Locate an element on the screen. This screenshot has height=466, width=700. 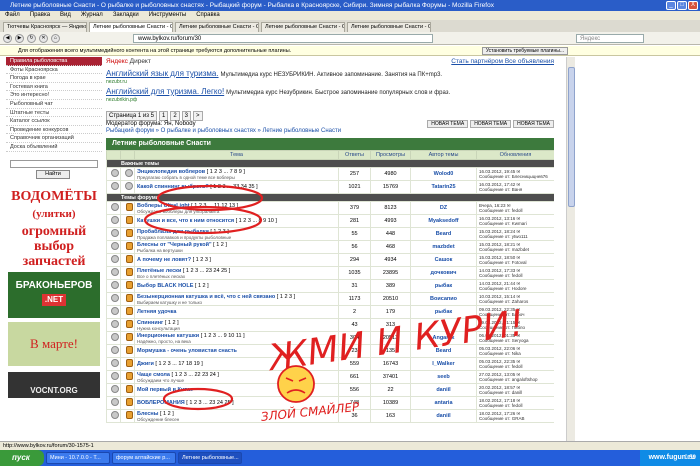
author-link: I_Walker is located at coordinates (443, 364).